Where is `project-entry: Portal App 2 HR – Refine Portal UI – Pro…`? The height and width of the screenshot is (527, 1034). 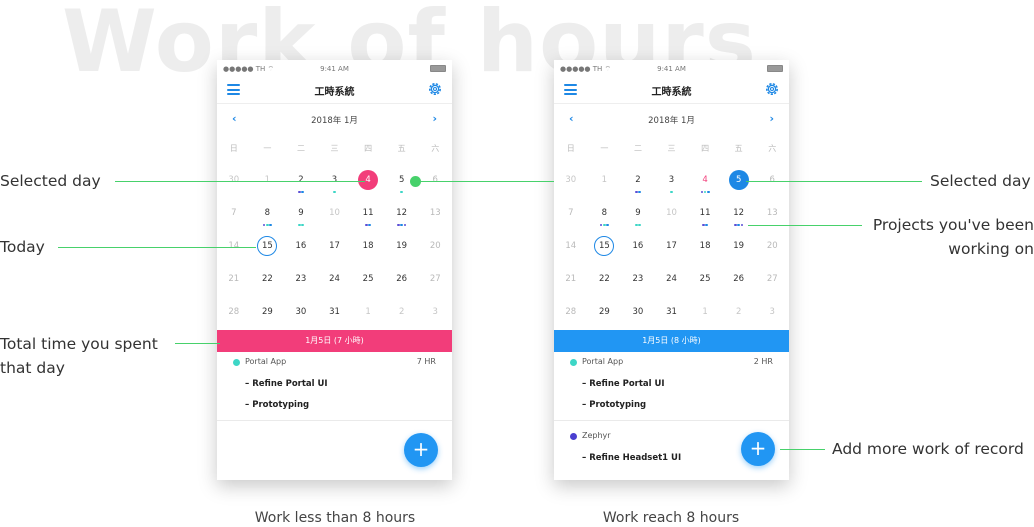 project-entry: Portal App 2 HR – Refine Portal UI – Pro… is located at coordinates (671, 384).